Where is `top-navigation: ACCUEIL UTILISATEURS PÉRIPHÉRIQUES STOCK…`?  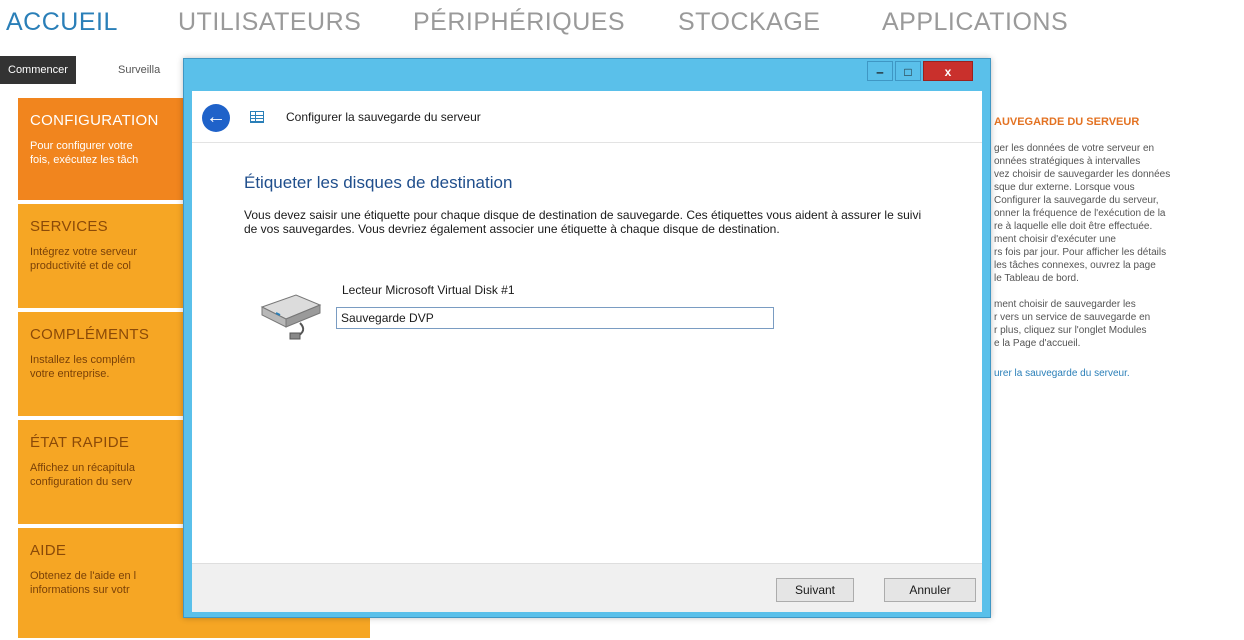
top-navigation: ACCUEIL UTILISATEURS PÉRIPHÉRIQUES STOCK… is located at coordinates (622, 24).